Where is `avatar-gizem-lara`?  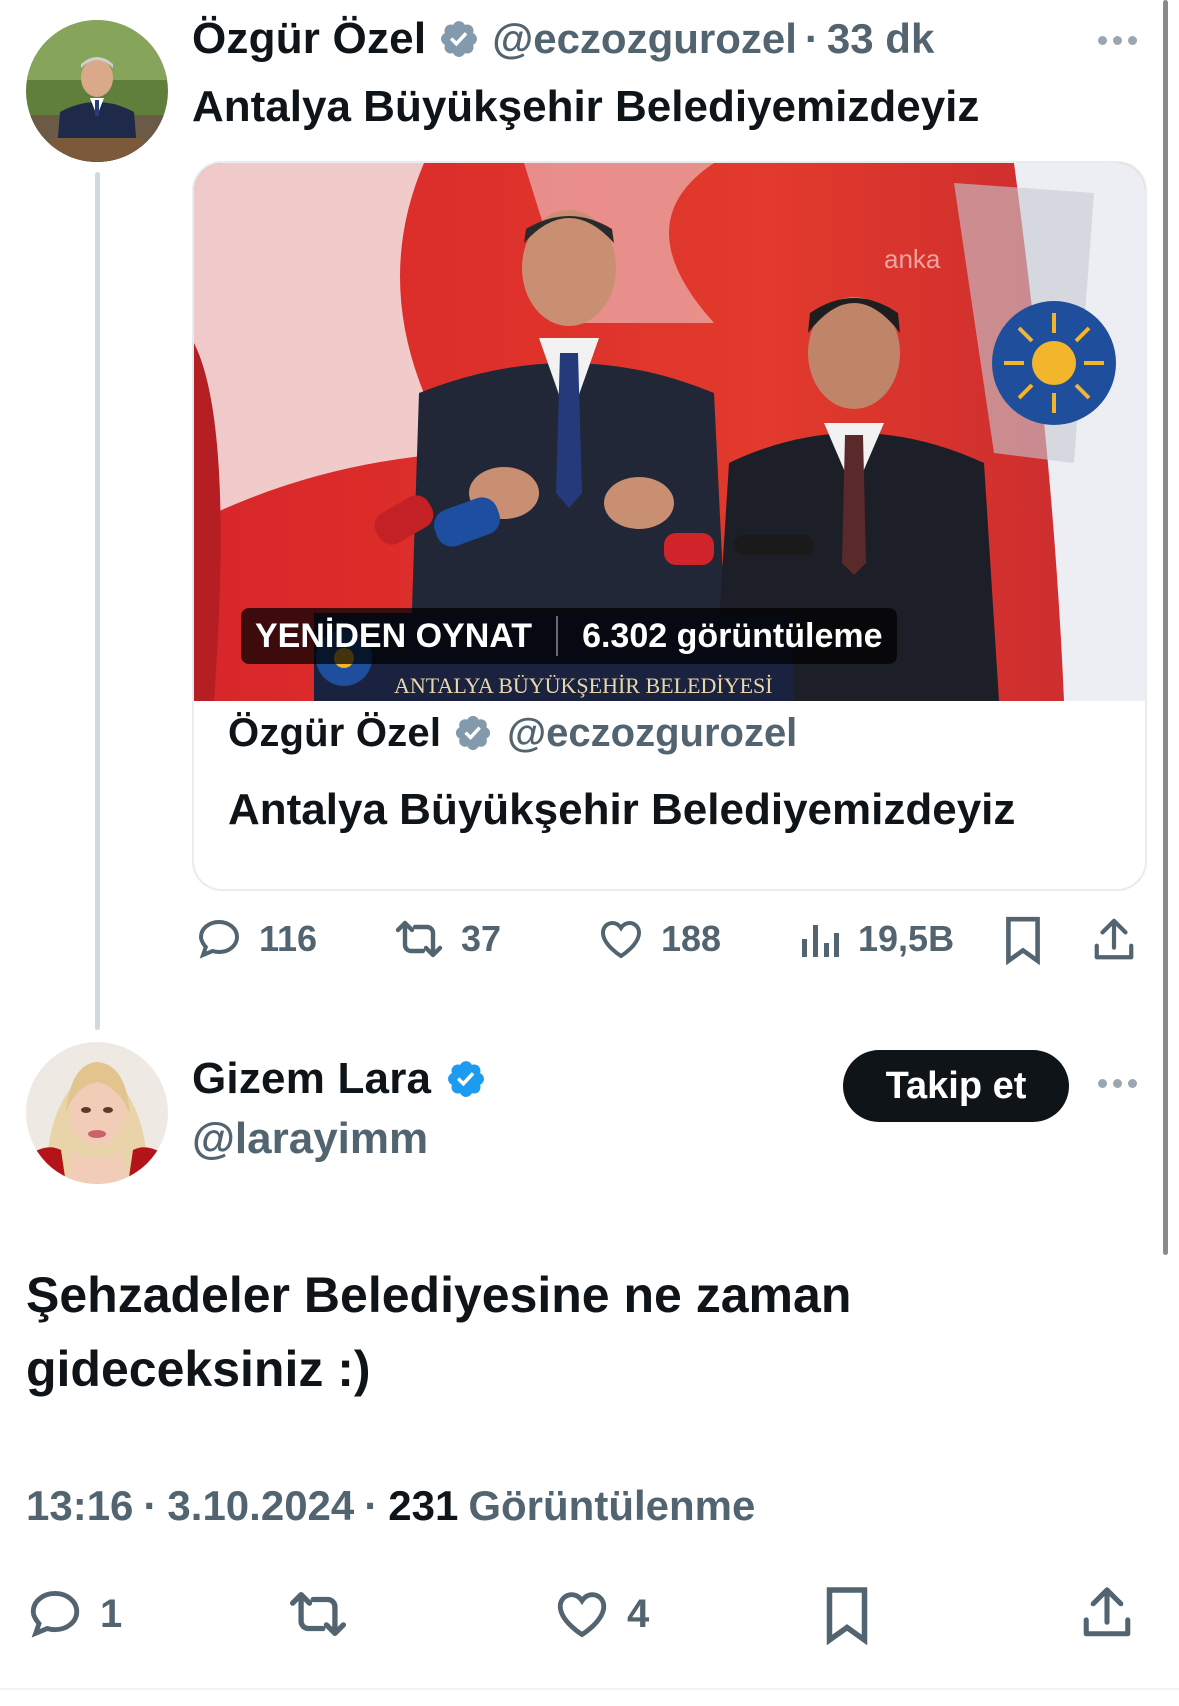 avatar-gizem-lara is located at coordinates (97, 1113).